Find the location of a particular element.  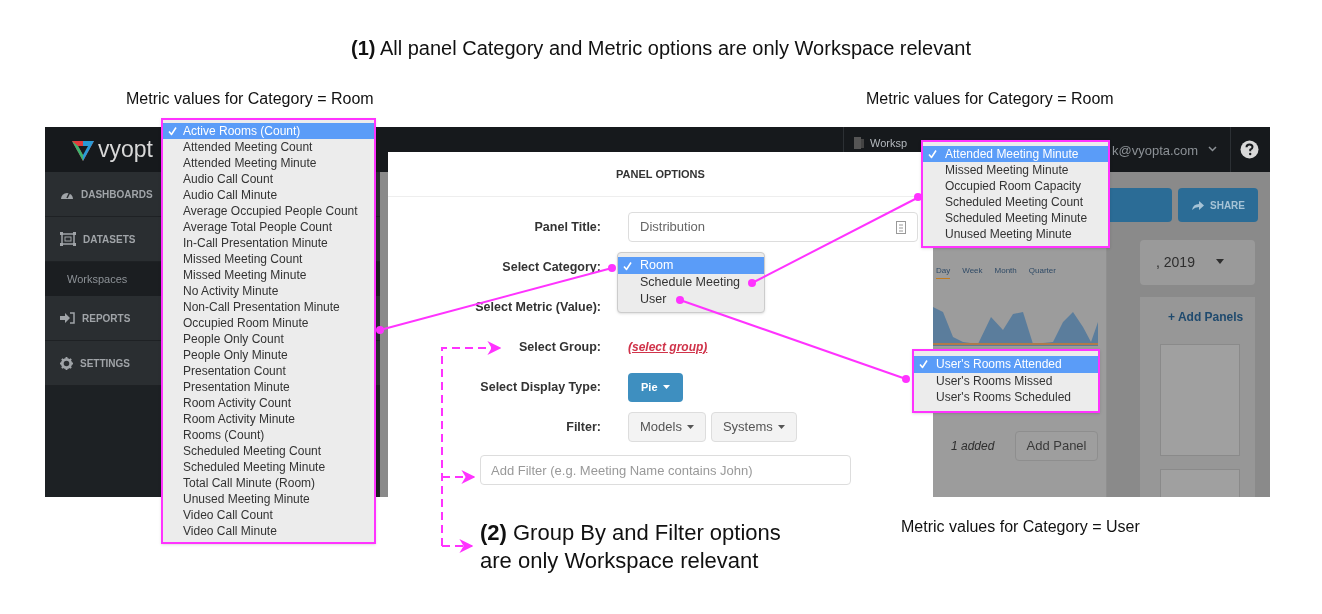

dropdown-option: Missed Meeting Count is located at coordinates (268, 259).